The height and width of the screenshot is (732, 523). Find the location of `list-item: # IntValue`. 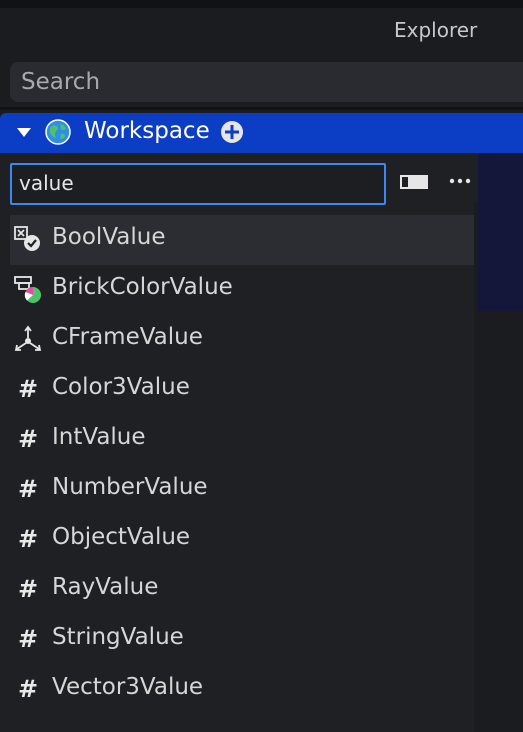

list-item: # IntValue is located at coordinates (242, 440).